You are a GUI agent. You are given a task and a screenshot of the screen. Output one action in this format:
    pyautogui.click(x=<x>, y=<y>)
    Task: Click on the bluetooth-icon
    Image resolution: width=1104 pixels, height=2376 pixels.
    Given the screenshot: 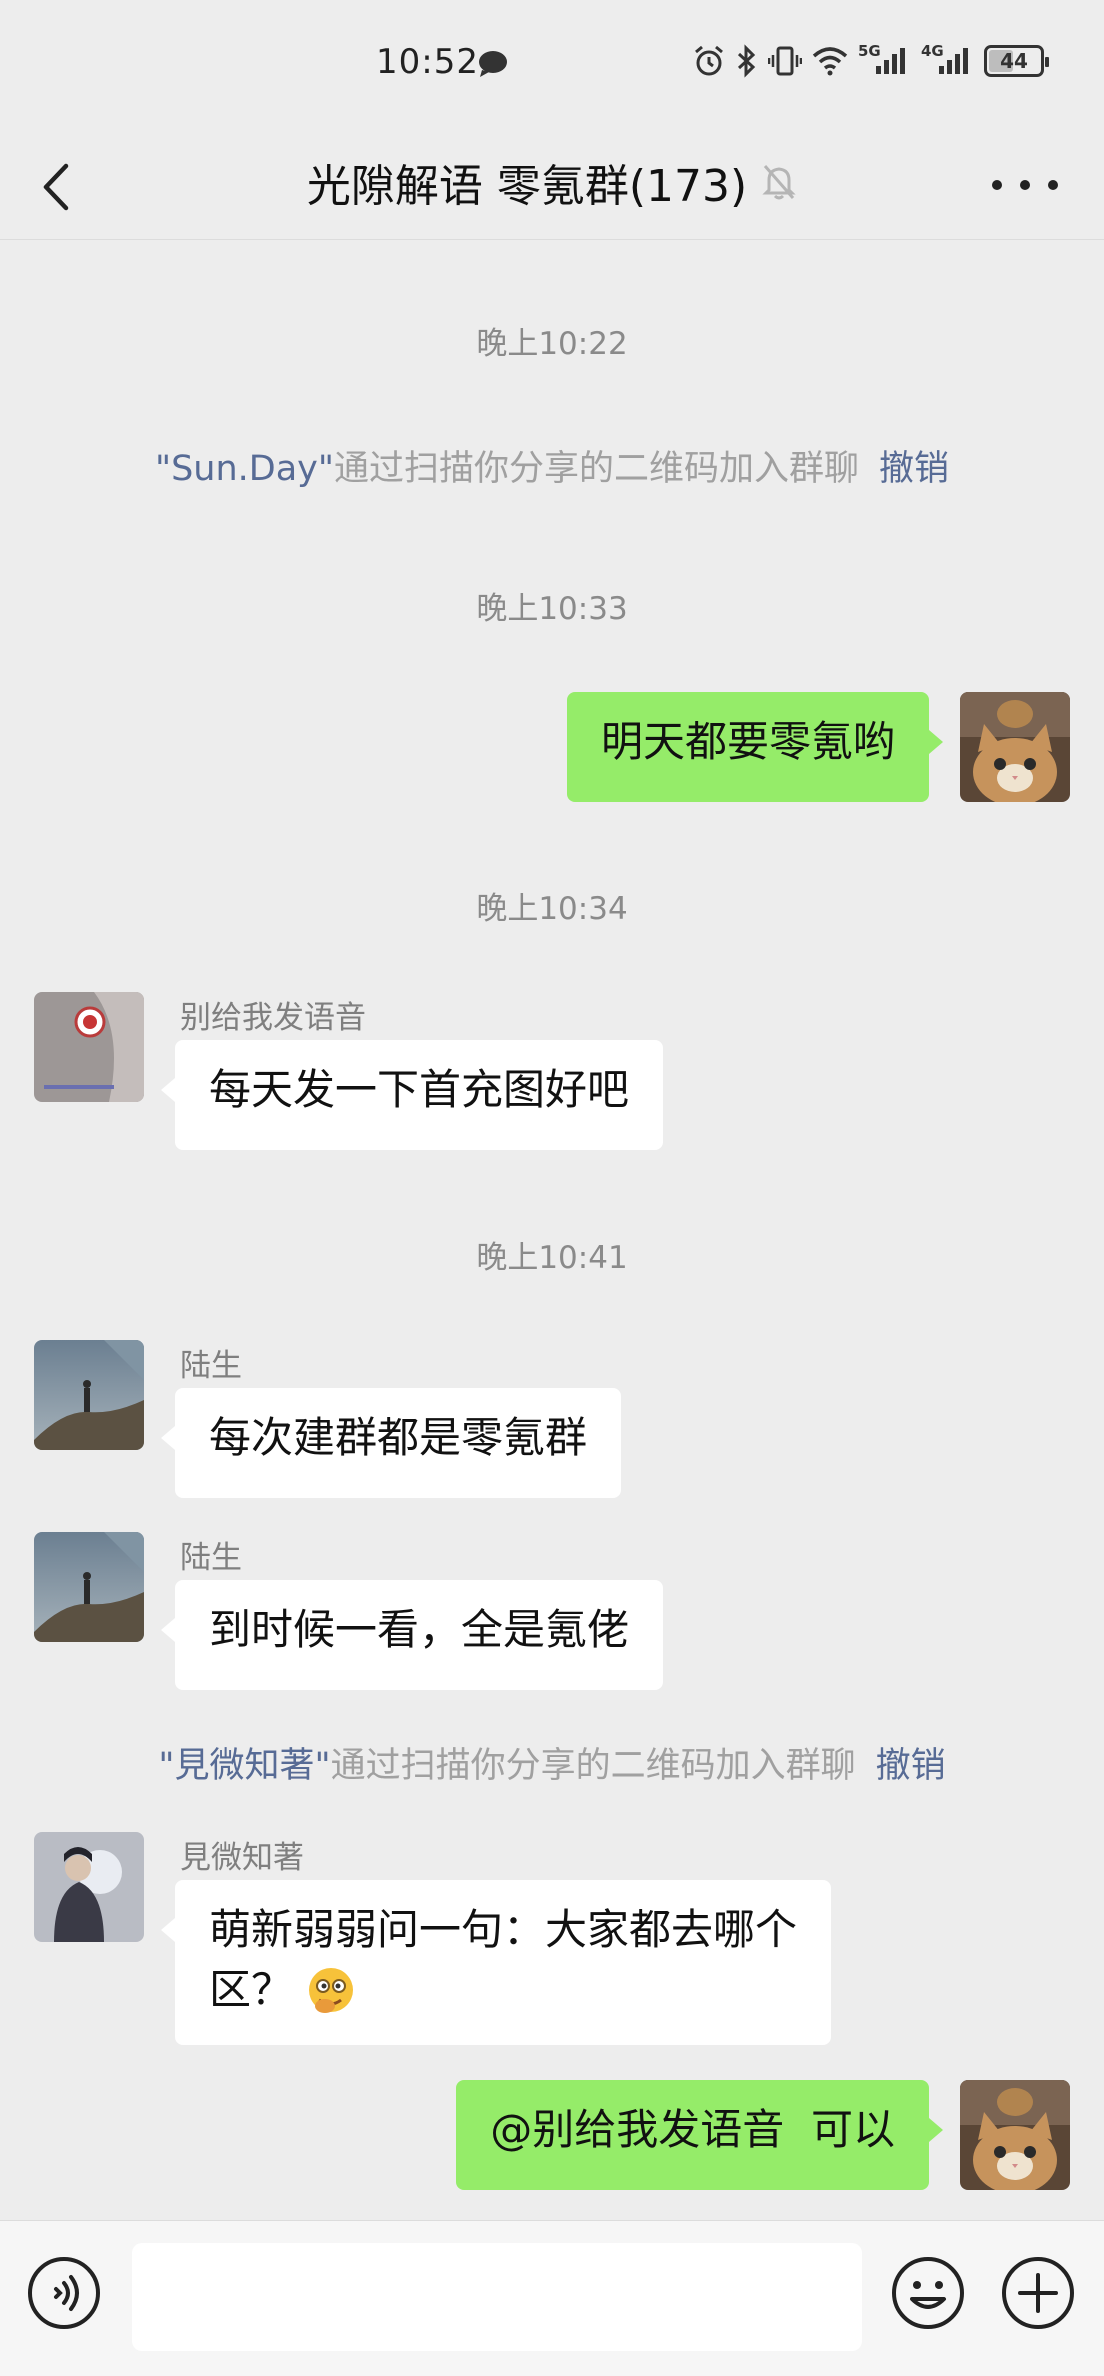 What is the action you would take?
    pyautogui.click(x=746, y=61)
    